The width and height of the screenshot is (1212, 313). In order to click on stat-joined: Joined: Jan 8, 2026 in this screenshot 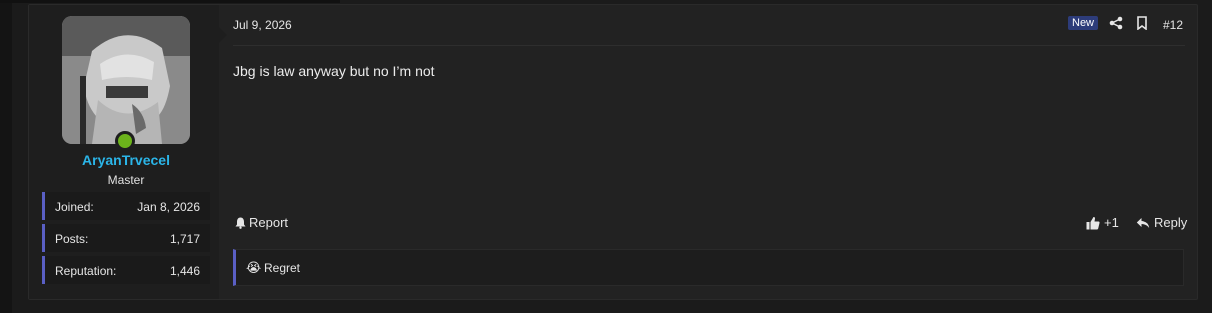, I will do `click(126, 206)`.